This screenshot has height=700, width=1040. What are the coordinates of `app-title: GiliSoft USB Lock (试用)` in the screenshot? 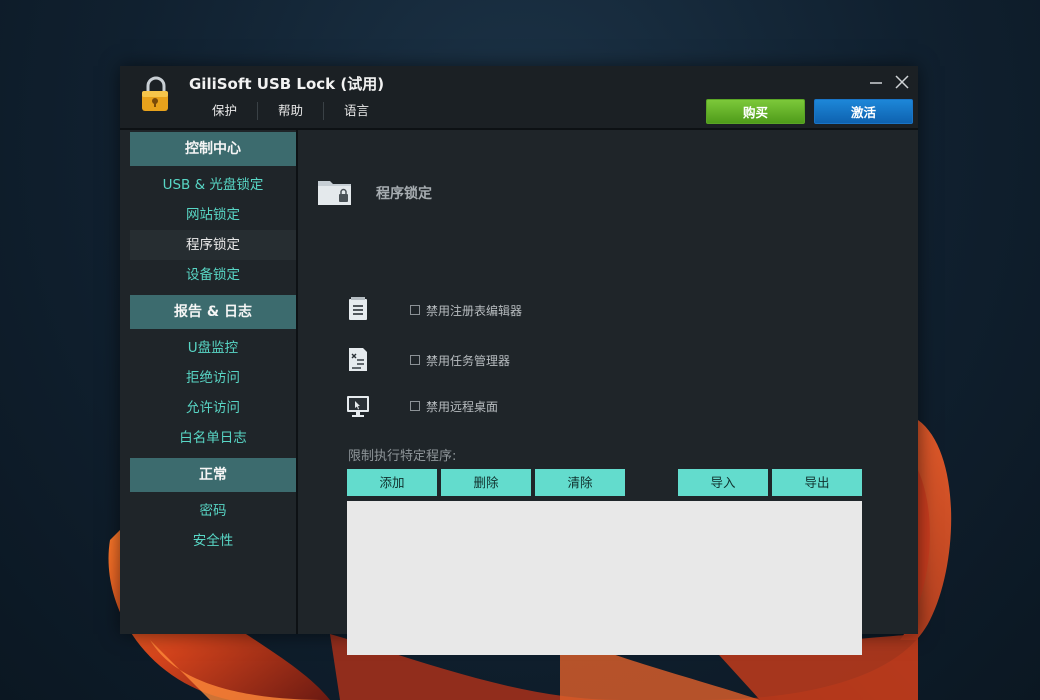 It's located at (287, 84).